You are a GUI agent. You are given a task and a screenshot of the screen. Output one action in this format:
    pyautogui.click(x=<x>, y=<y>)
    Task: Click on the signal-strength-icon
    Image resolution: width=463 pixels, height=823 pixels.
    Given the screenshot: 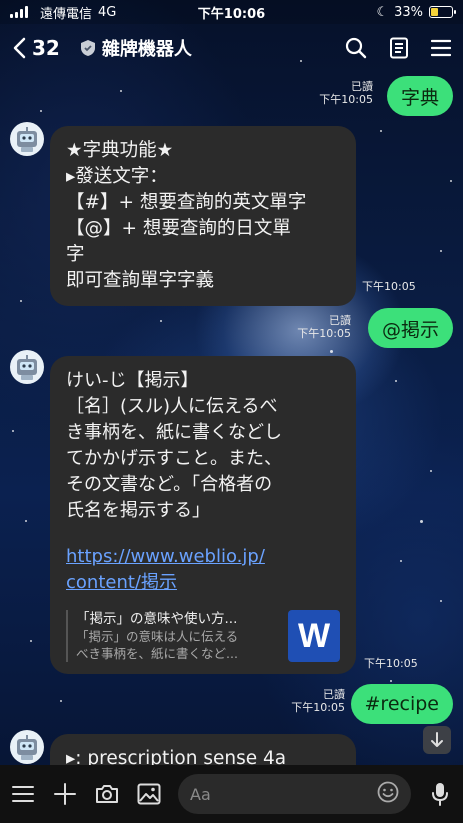 What is the action you would take?
    pyautogui.click(x=19, y=12)
    